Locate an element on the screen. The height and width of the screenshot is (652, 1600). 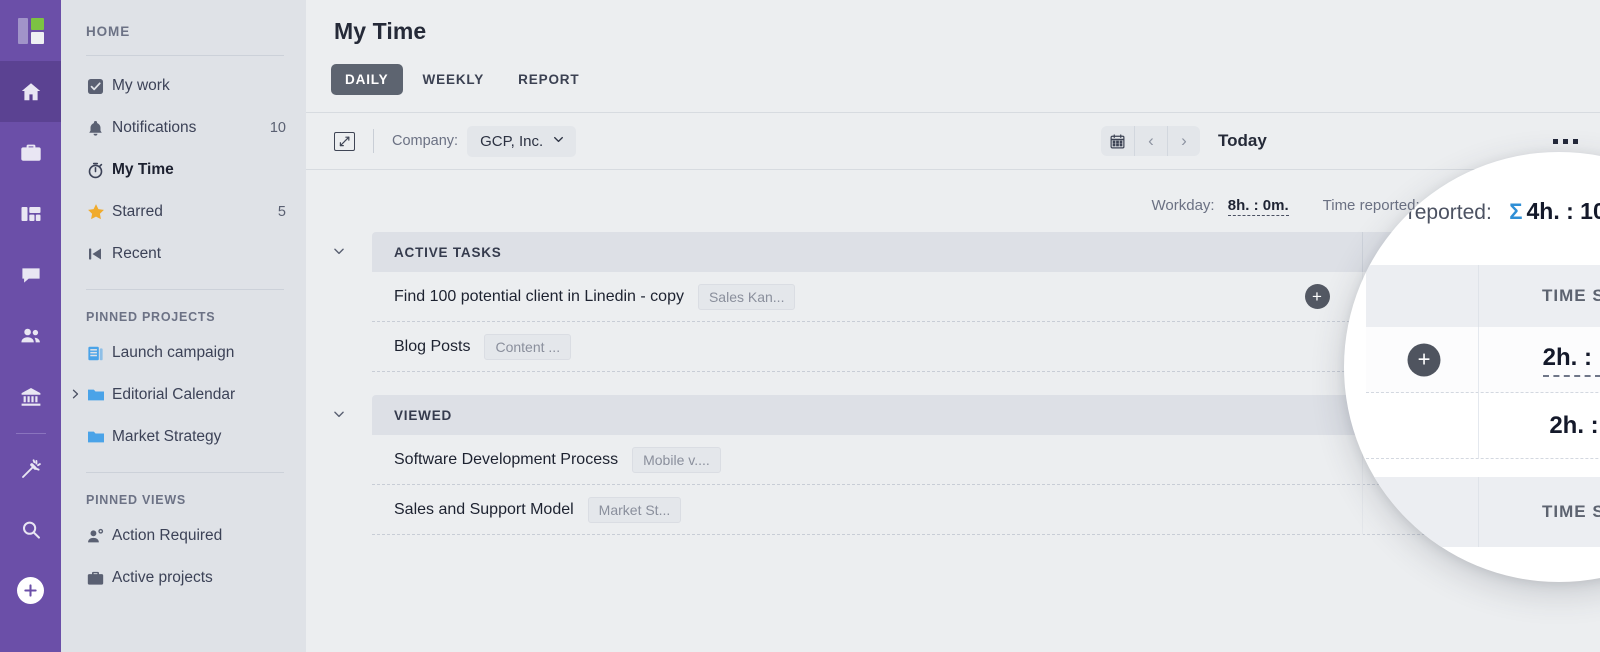
sidebar-item-market-strategy: Market Strategy is located at coordinates (183, 437).